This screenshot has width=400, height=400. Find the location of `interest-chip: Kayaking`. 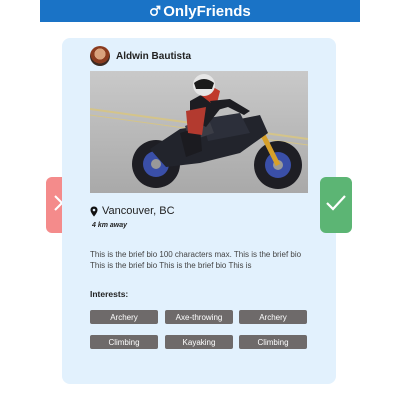

interest-chip: Kayaking is located at coordinates (199, 342).